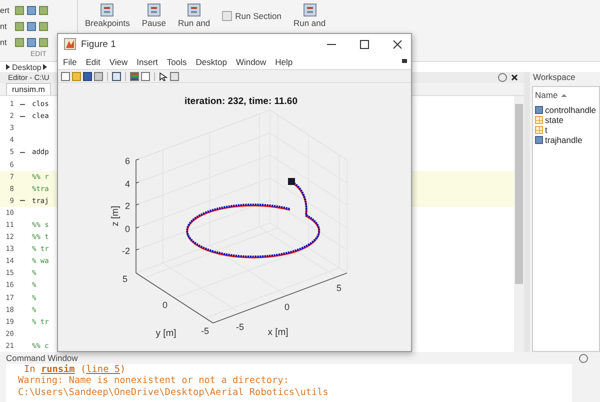  Describe the element at coordinates (163, 76) in the screenshot. I see `pointer-icon` at that location.